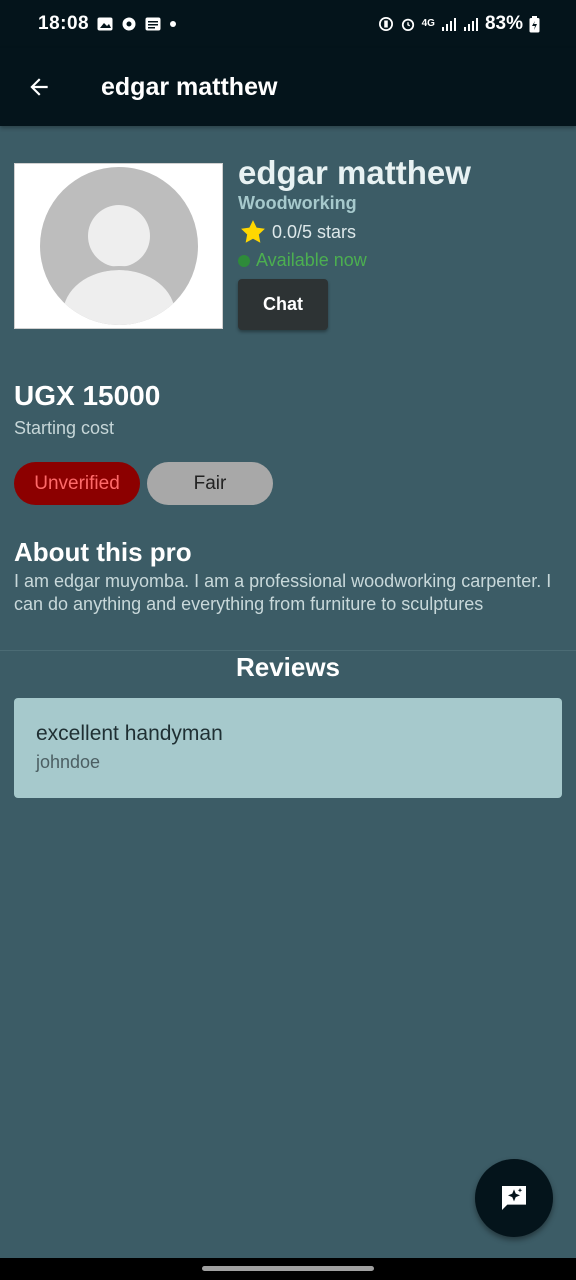 The width and height of the screenshot is (576, 1280). I want to click on starting-price: UGX 15000, so click(87, 395).